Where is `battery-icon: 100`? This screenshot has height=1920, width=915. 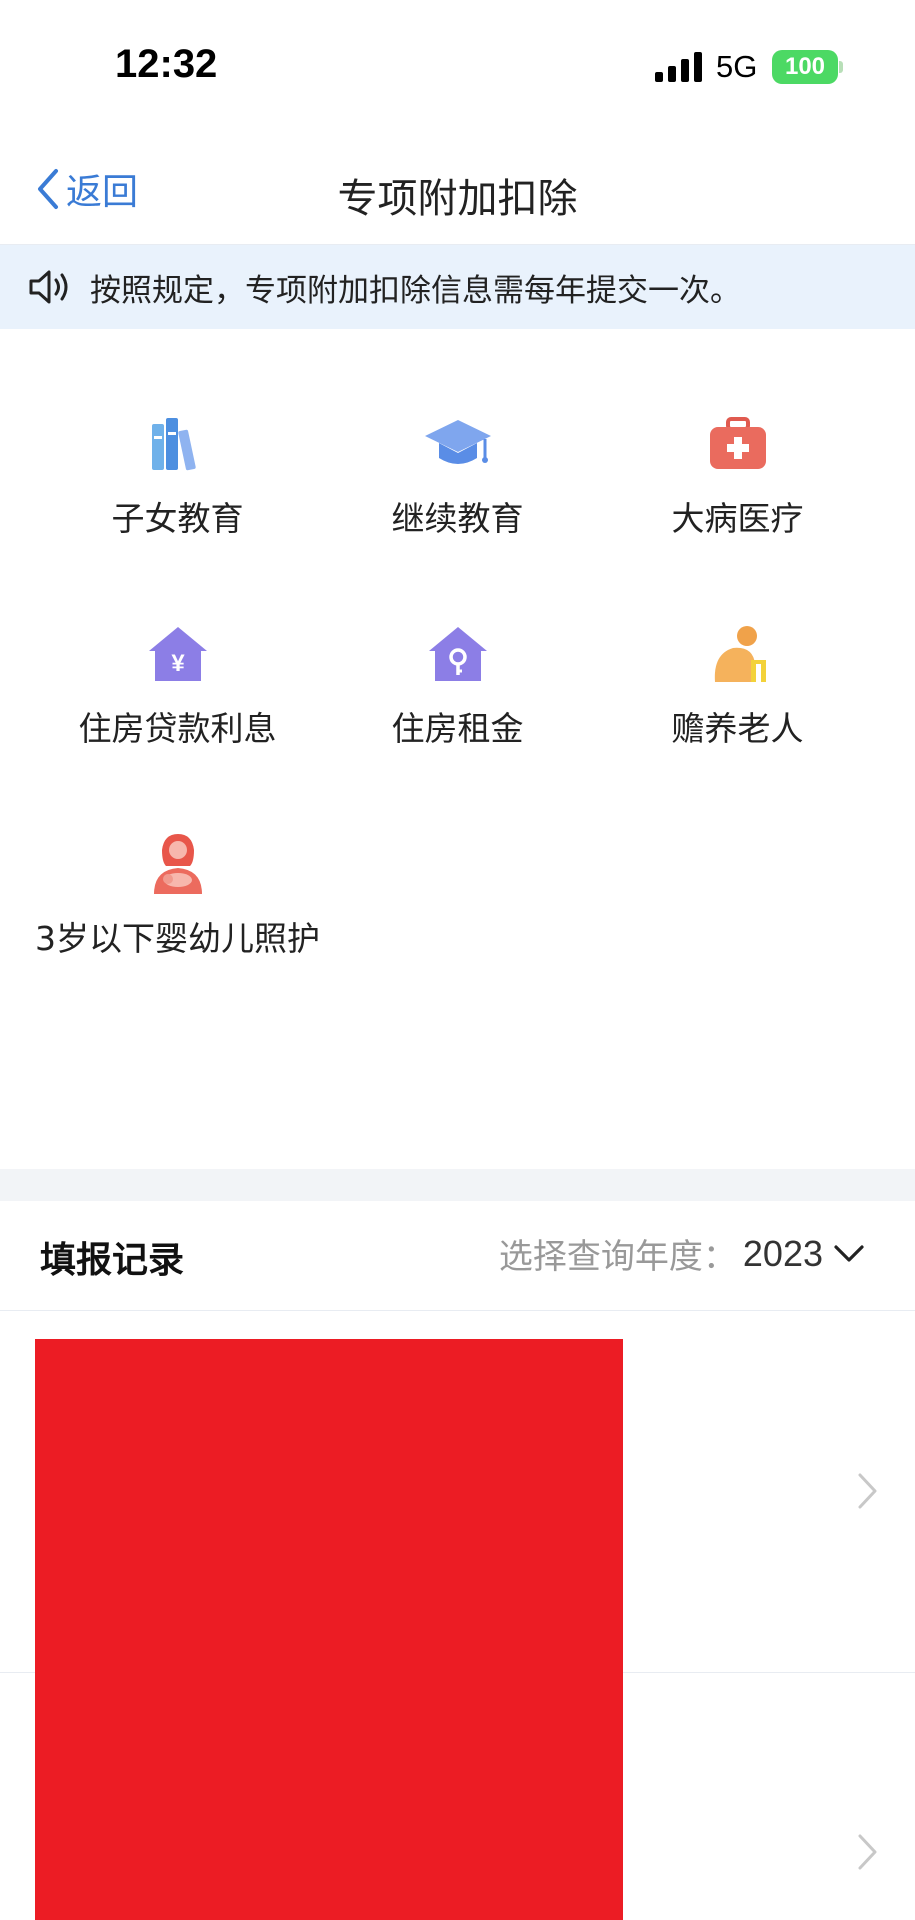
battery-icon: 100 is located at coordinates (805, 67).